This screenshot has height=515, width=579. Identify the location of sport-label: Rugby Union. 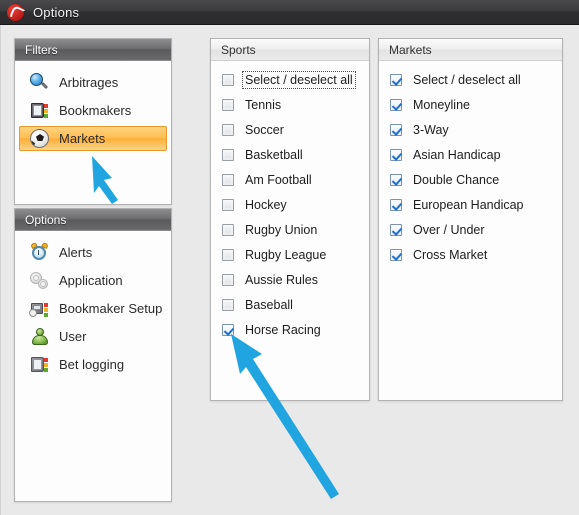
(281, 229).